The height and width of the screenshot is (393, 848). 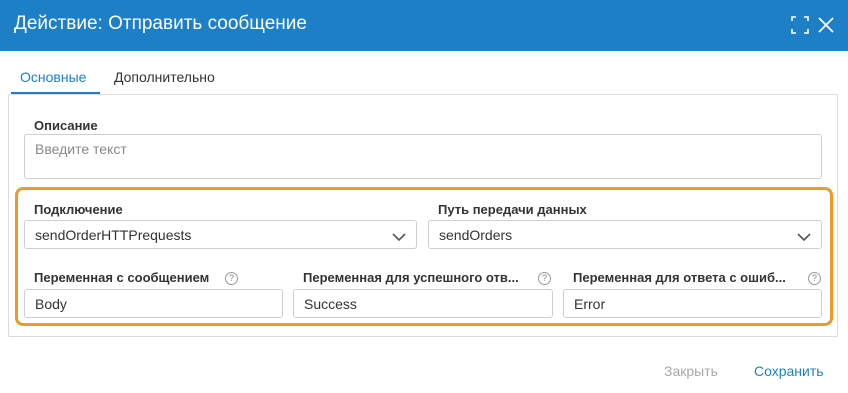 I want to click on tab-additional: Дополнительно, so click(x=164, y=77).